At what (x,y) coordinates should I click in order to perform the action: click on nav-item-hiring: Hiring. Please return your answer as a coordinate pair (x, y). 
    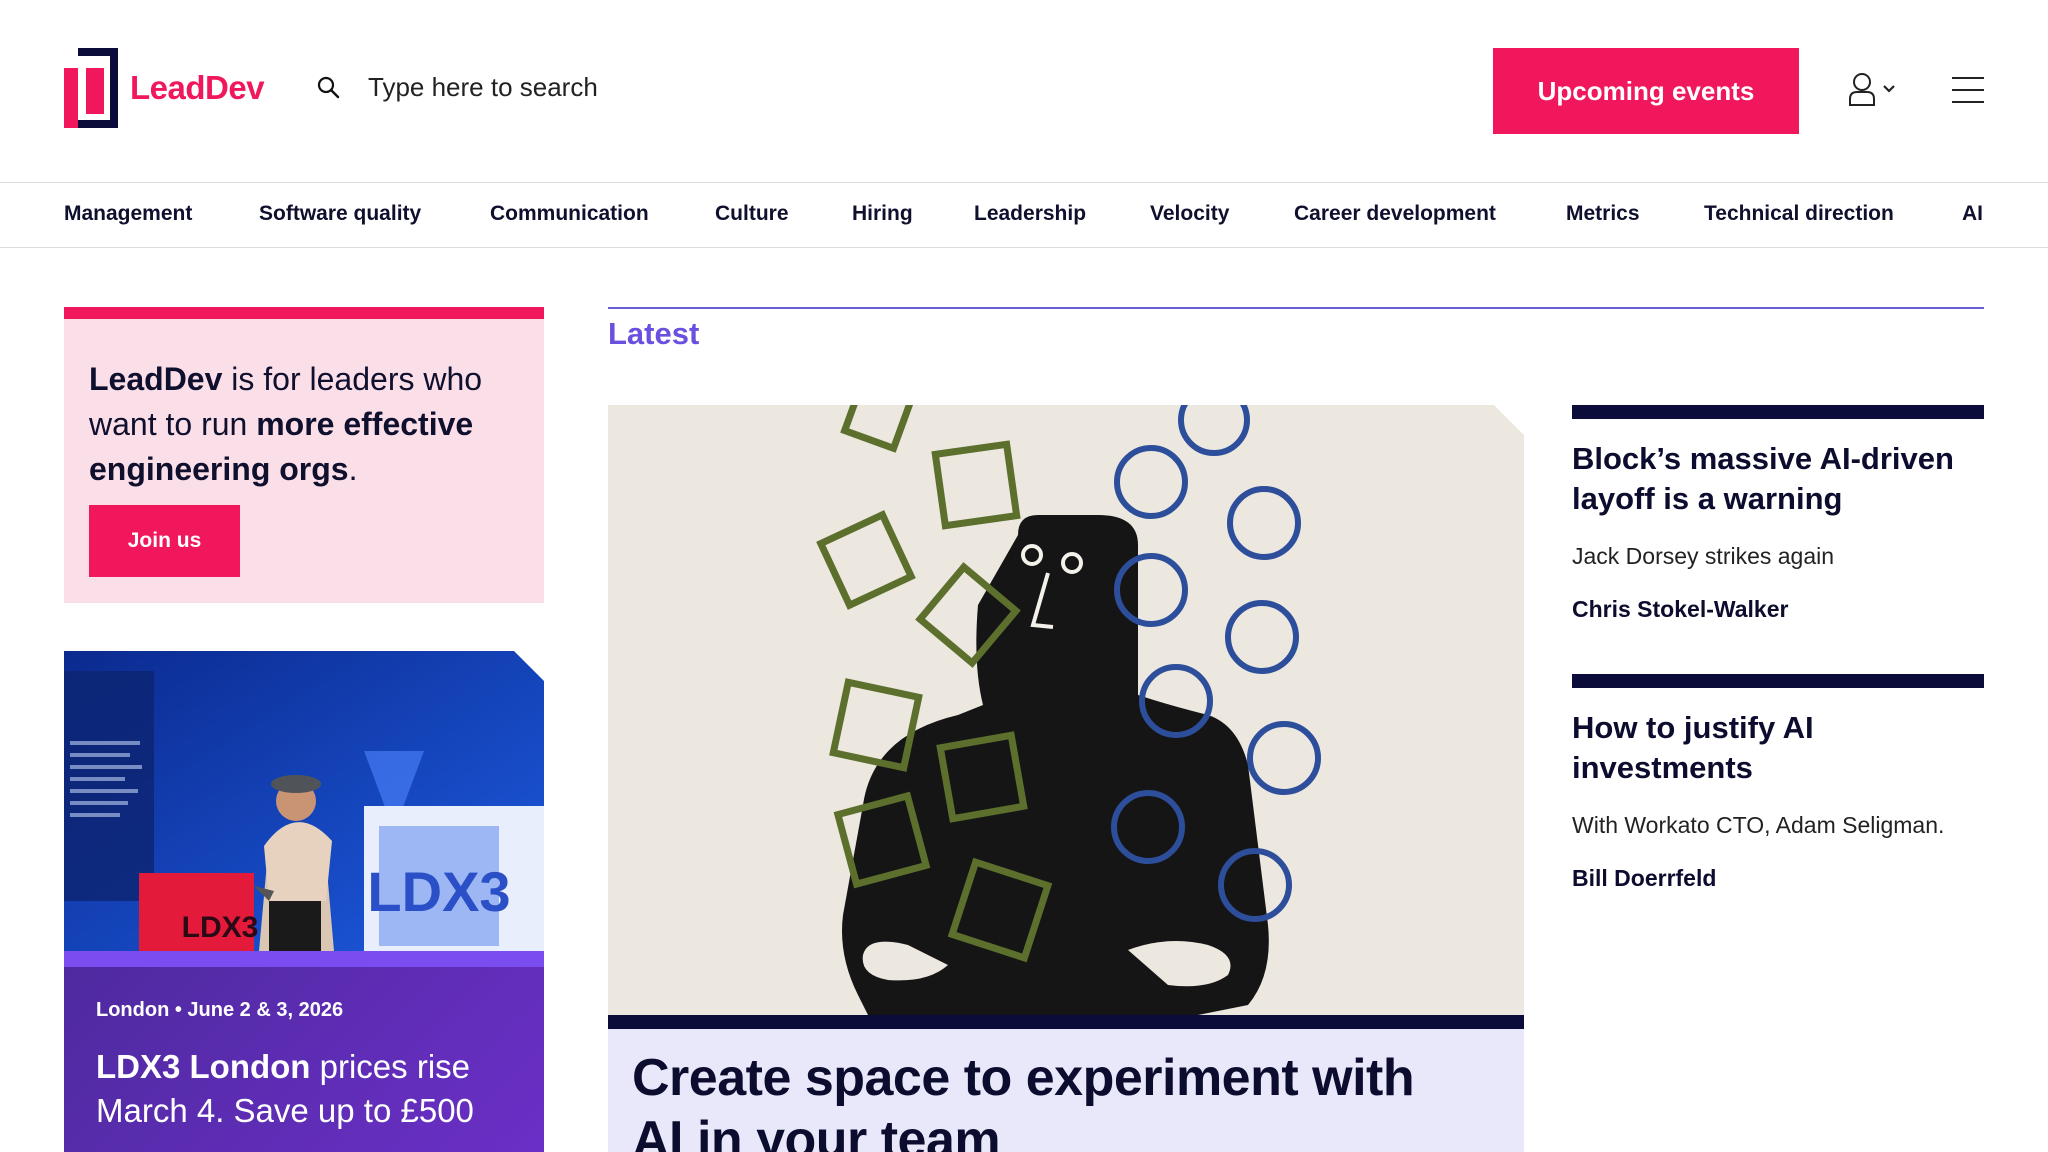
    Looking at the image, I should click on (882, 214).